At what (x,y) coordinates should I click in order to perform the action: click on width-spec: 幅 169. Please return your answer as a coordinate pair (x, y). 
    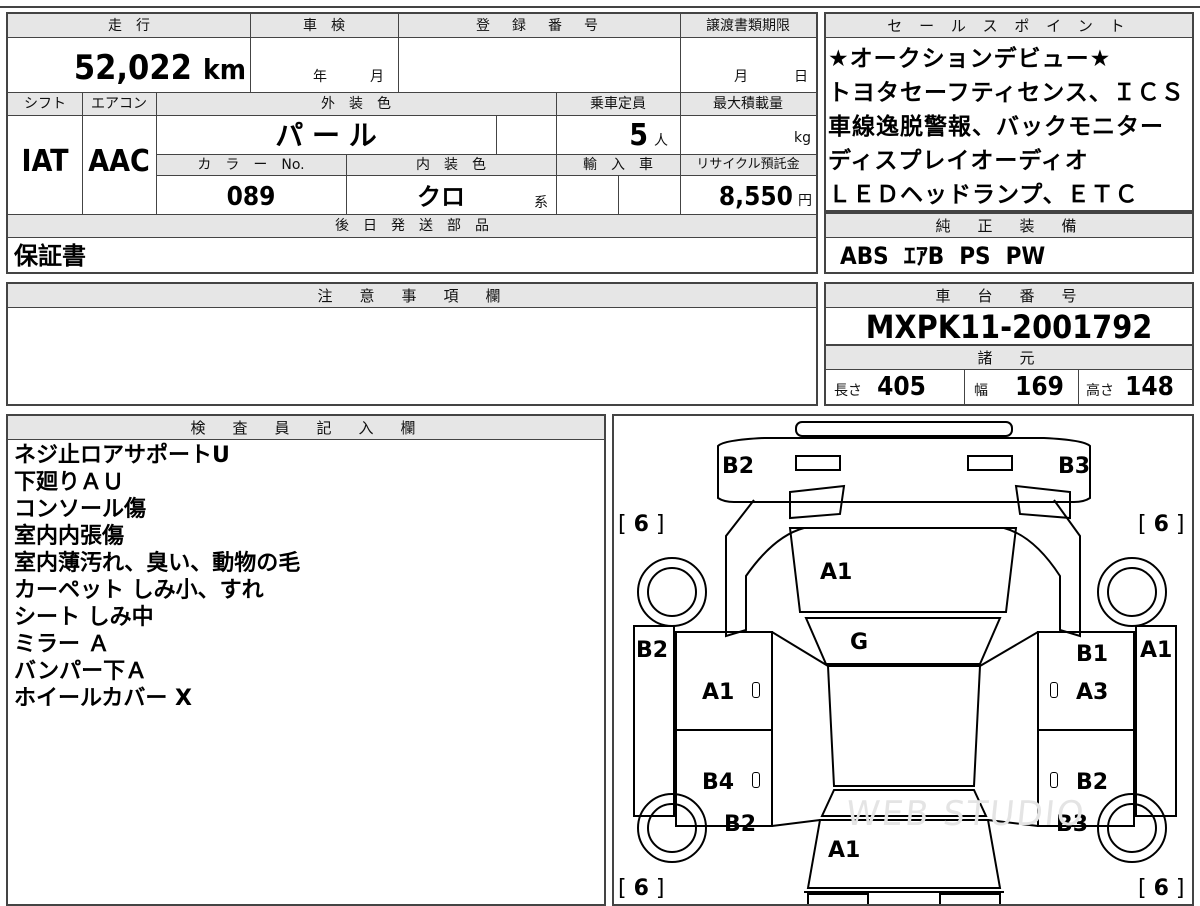
    Looking at the image, I should click on (1019, 387).